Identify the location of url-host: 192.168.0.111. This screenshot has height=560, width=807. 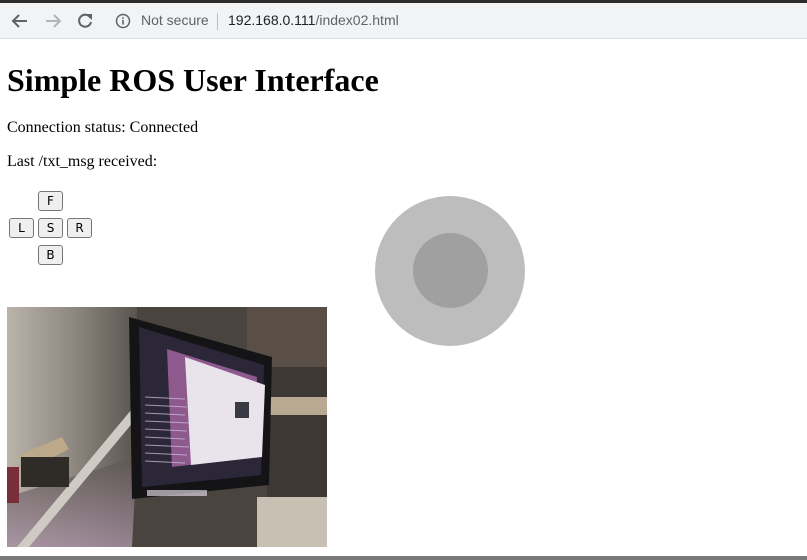
(272, 20).